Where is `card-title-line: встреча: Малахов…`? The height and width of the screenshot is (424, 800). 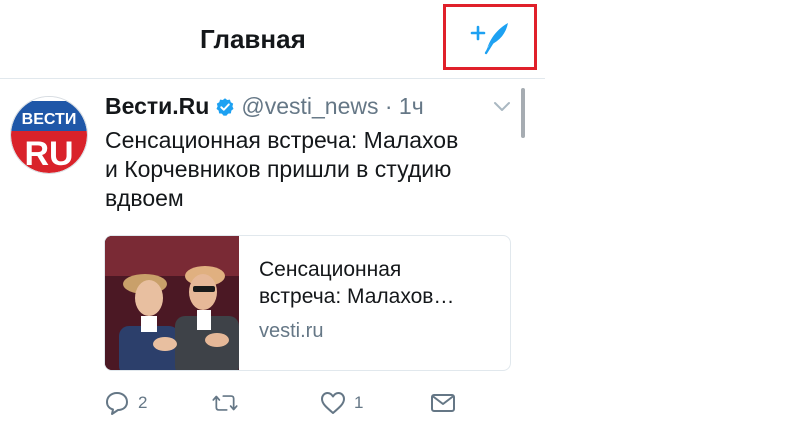
card-title-line: встреча: Малахов… is located at coordinates (357, 296).